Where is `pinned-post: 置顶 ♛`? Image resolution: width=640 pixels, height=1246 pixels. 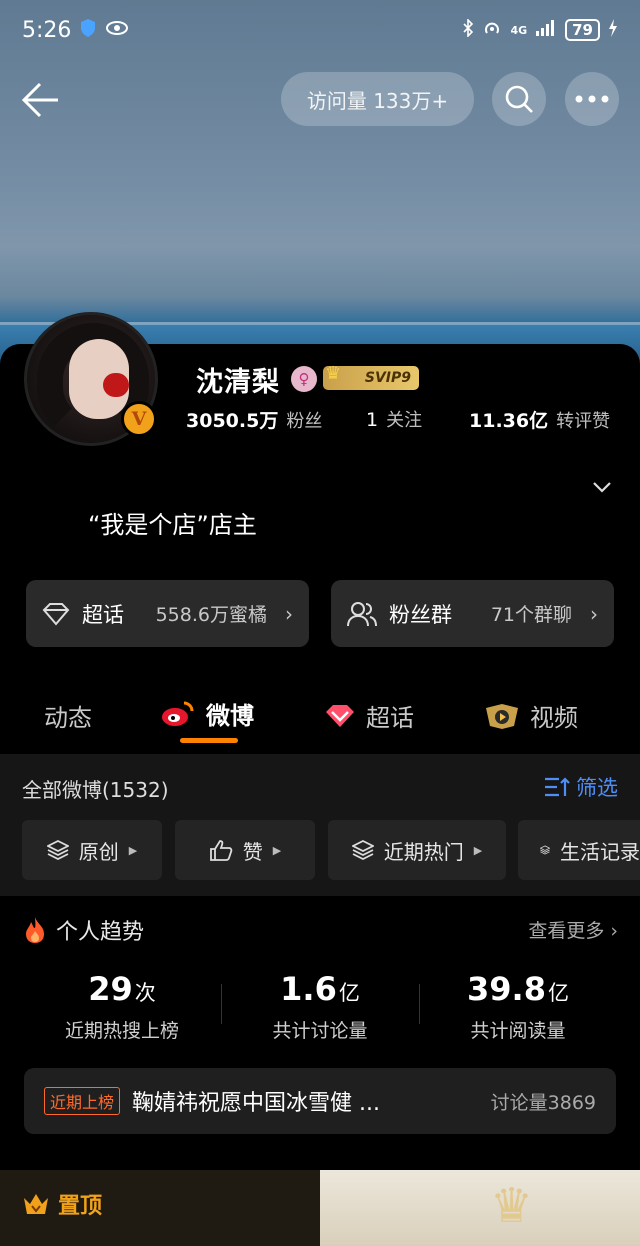
pinned-post: 置顶 ♛ is located at coordinates (320, 1208).